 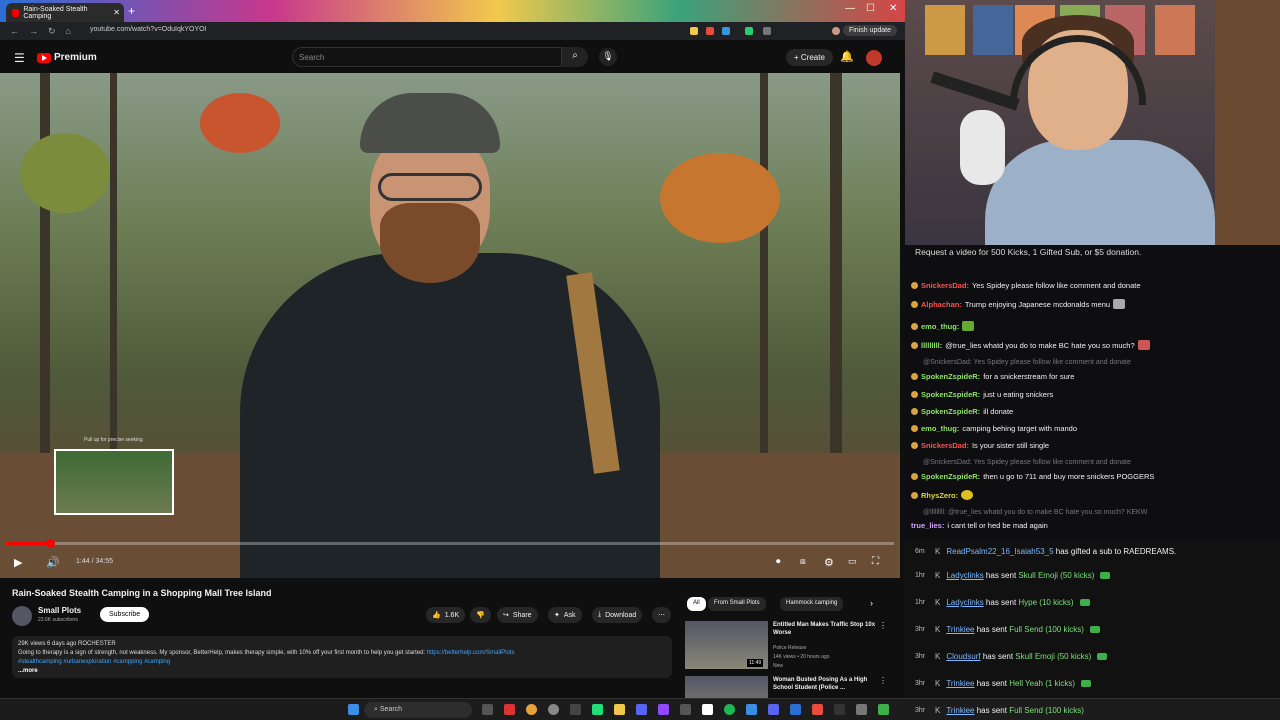 I want to click on search-icon: ⌕, so click(x=575, y=57).